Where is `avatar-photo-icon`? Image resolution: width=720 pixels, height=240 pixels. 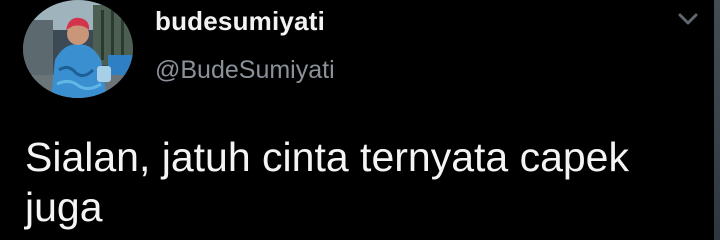
avatar-photo-icon is located at coordinates (78, 49).